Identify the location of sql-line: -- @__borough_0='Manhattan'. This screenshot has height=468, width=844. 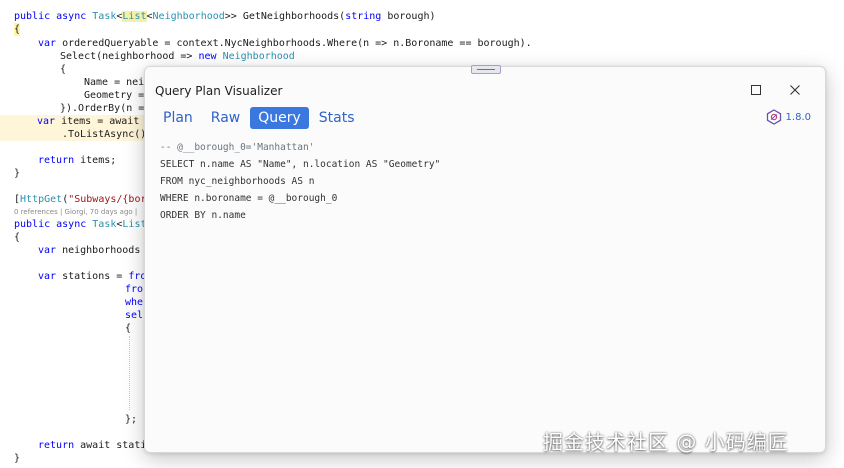
(237, 147).